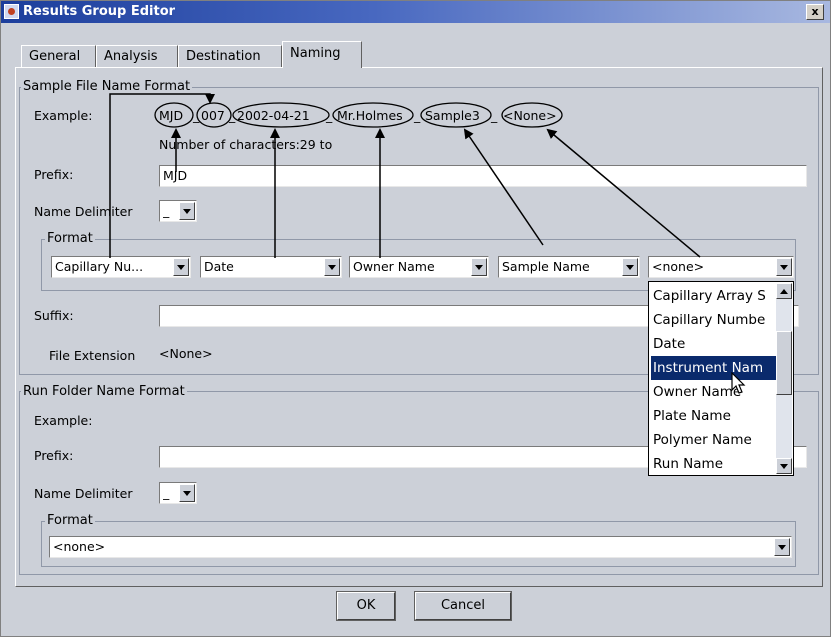 The height and width of the screenshot is (637, 831). What do you see at coordinates (452, 115) in the screenshot?
I see `example-part-sample: Sample3` at bounding box center [452, 115].